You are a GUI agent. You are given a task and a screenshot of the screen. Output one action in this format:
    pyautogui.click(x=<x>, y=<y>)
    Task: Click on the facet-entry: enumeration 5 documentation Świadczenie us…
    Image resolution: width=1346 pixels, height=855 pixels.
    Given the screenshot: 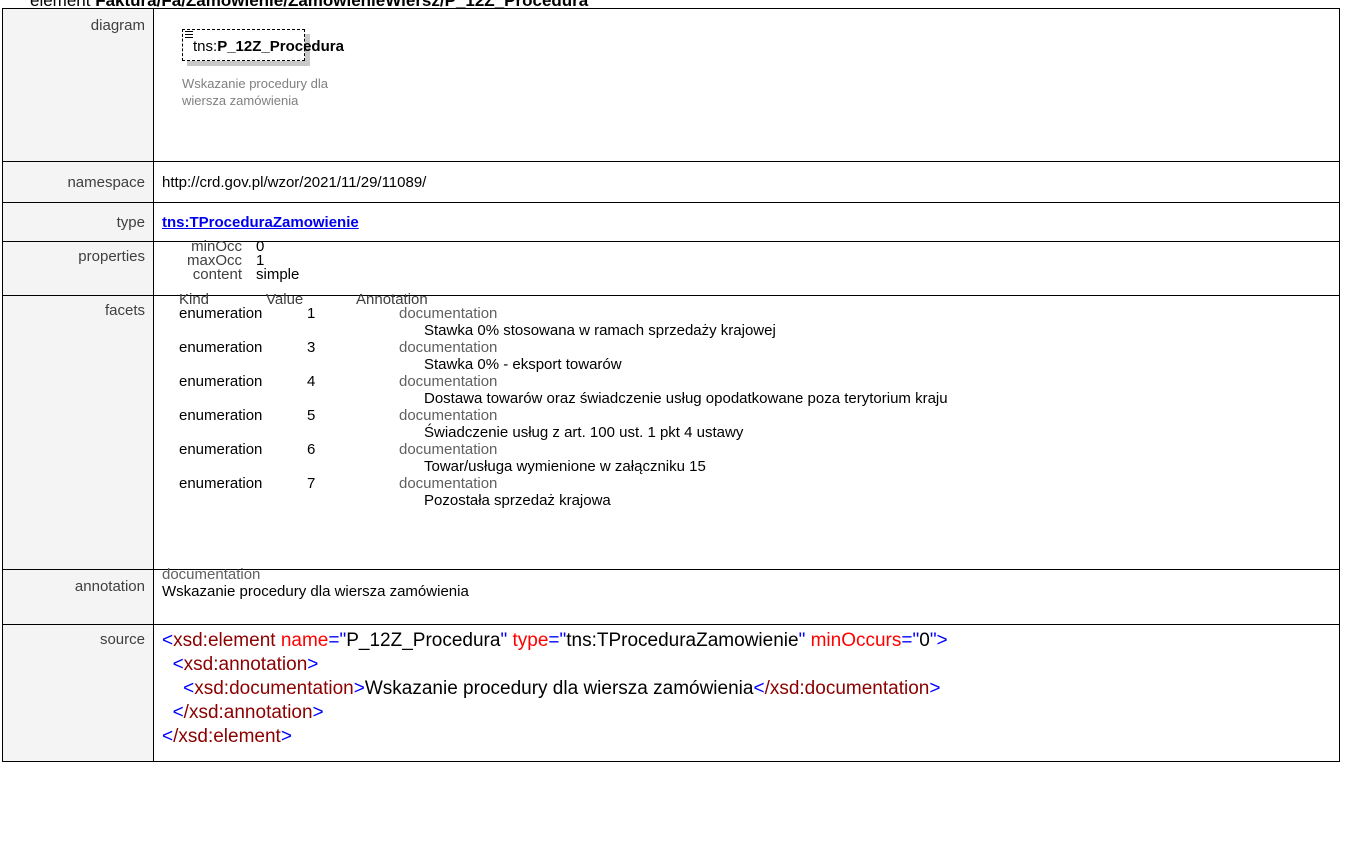 What is the action you would take?
    pyautogui.click(x=461, y=424)
    